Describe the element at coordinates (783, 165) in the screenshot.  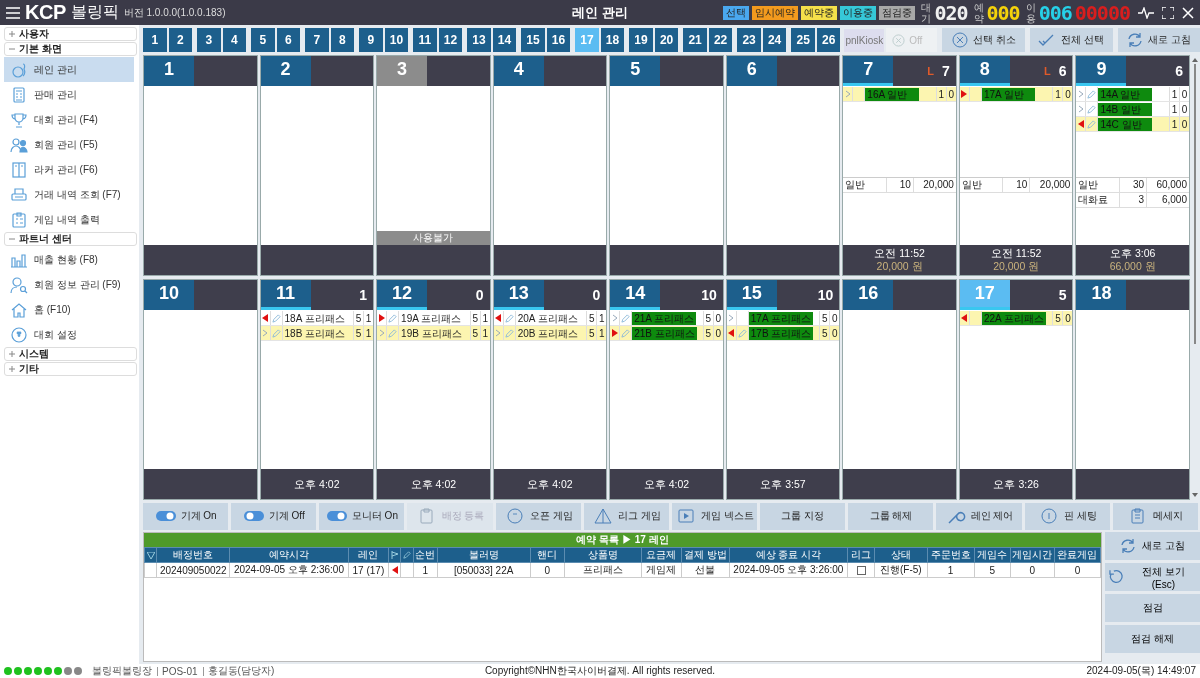
I see `lane-card: 6` at that location.